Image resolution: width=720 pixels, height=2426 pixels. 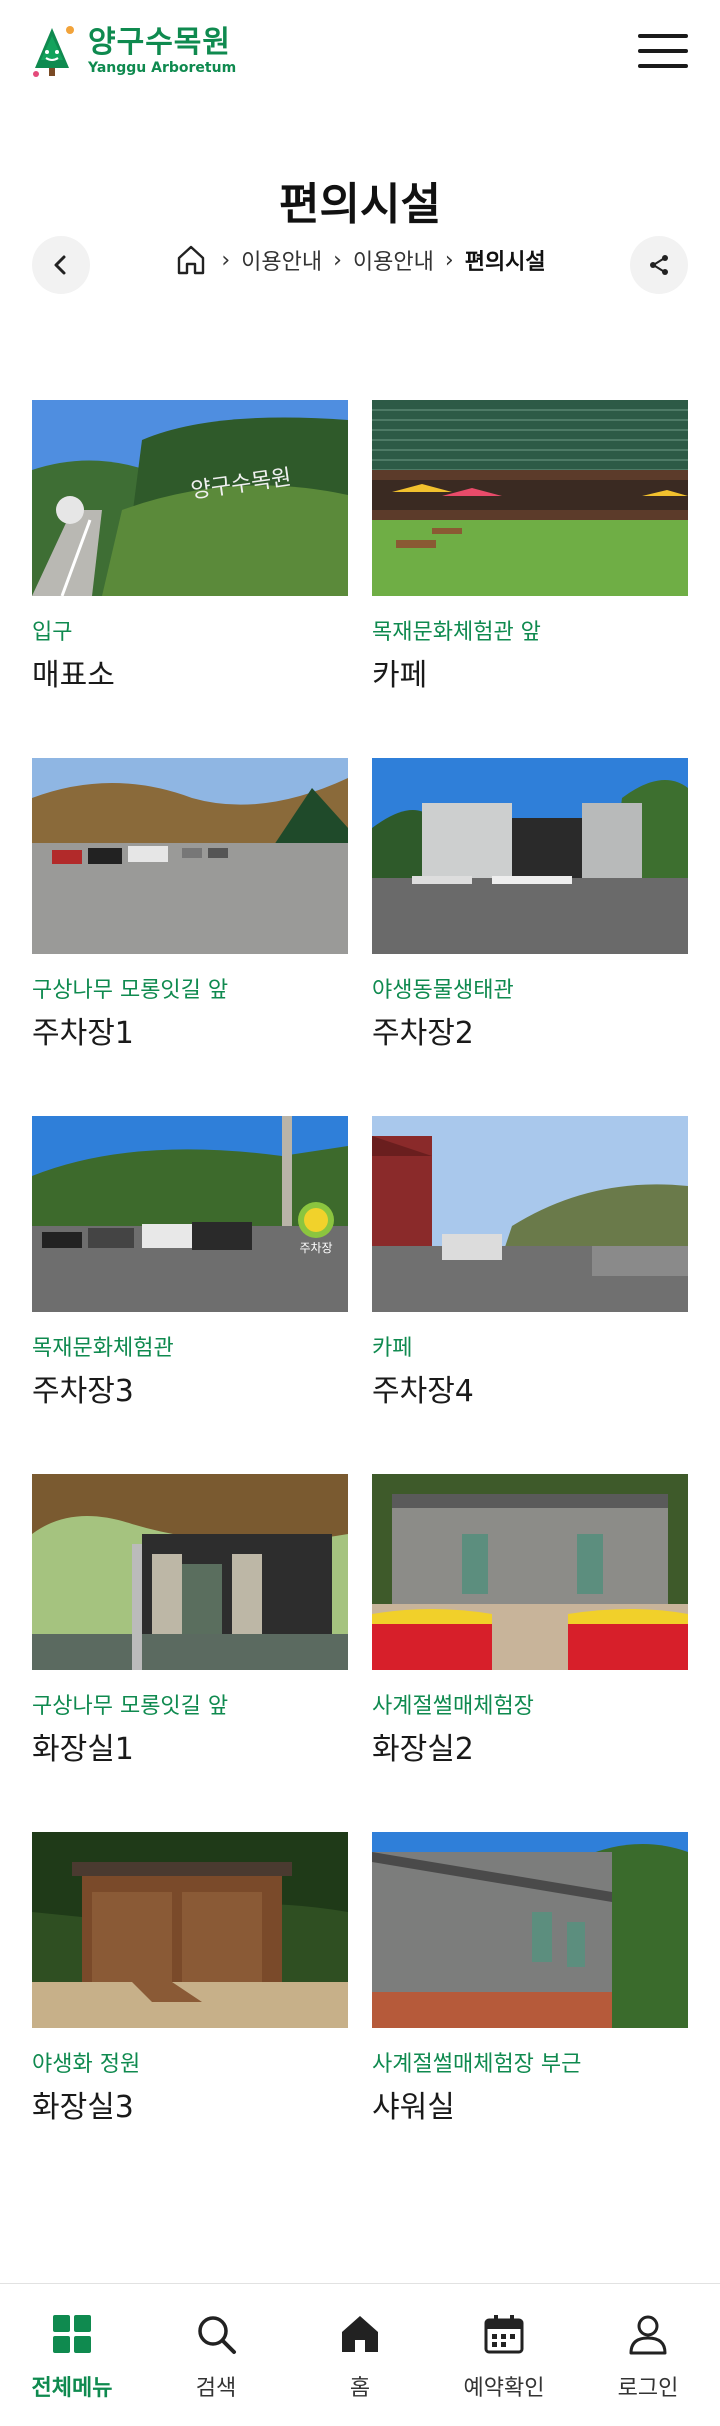 I want to click on breadcrumb-current: 편의시설, so click(x=505, y=262).